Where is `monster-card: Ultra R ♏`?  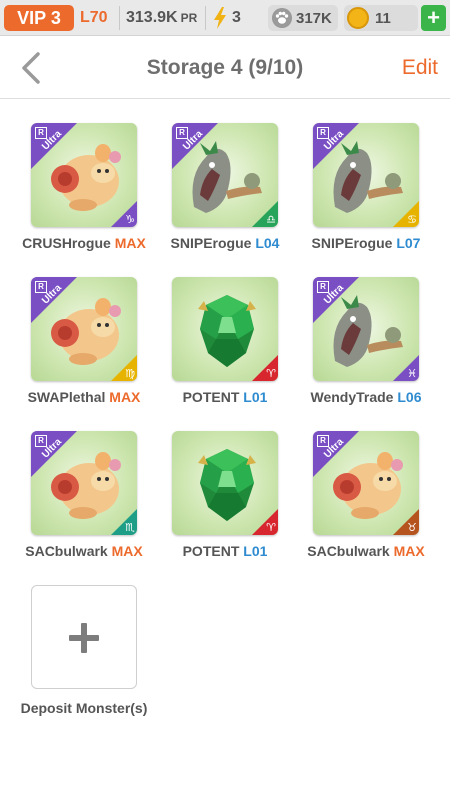
monster-card: Ultra R ♏ is located at coordinates (84, 483).